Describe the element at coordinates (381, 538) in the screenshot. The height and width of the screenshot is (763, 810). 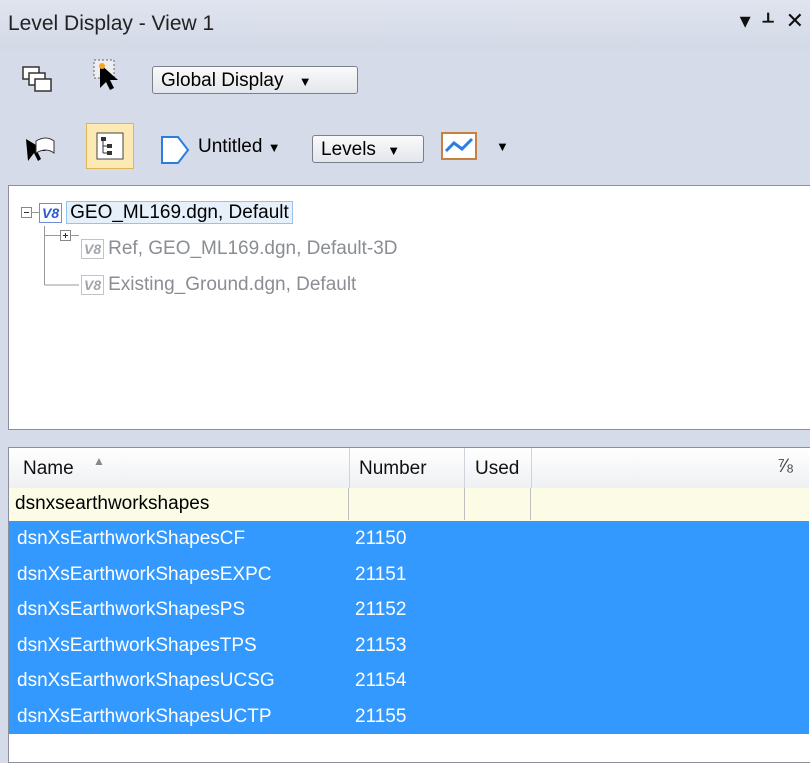
I see `level-number: 21150` at that location.